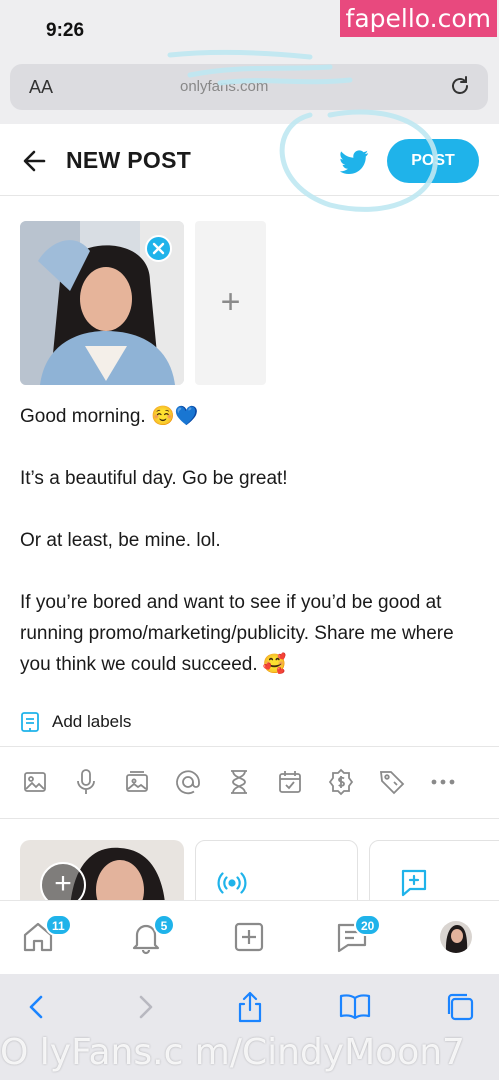  I want to click on reload-icon, so click(460, 86).